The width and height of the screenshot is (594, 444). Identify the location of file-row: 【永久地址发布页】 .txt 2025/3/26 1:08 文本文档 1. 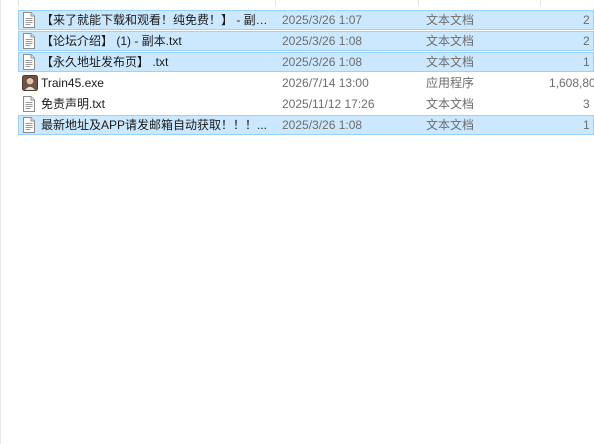
(306, 62).